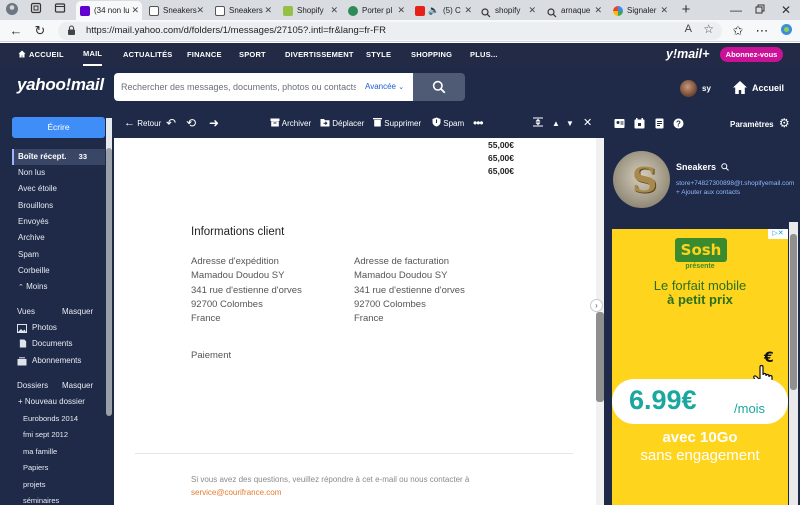 This screenshot has width=800, height=505. Describe the element at coordinates (686, 10) in the screenshot. I see `new-tab-button: +` at that location.